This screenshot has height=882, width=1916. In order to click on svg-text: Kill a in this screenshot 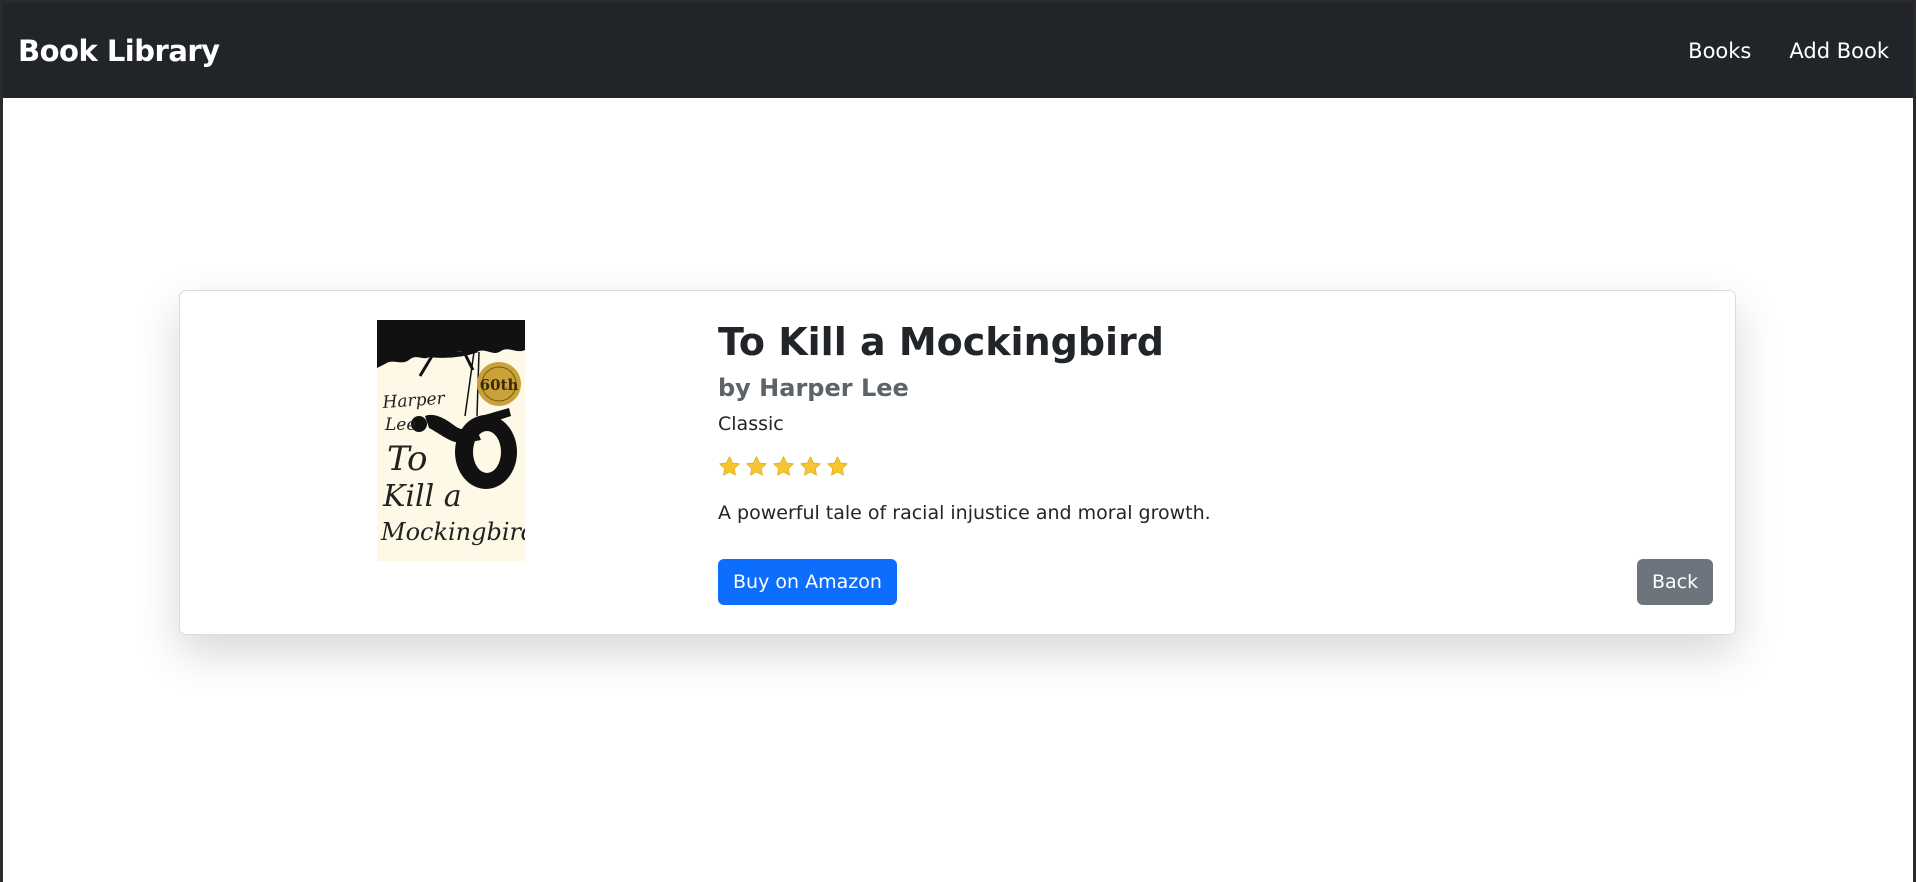, I will do `click(422, 496)`.